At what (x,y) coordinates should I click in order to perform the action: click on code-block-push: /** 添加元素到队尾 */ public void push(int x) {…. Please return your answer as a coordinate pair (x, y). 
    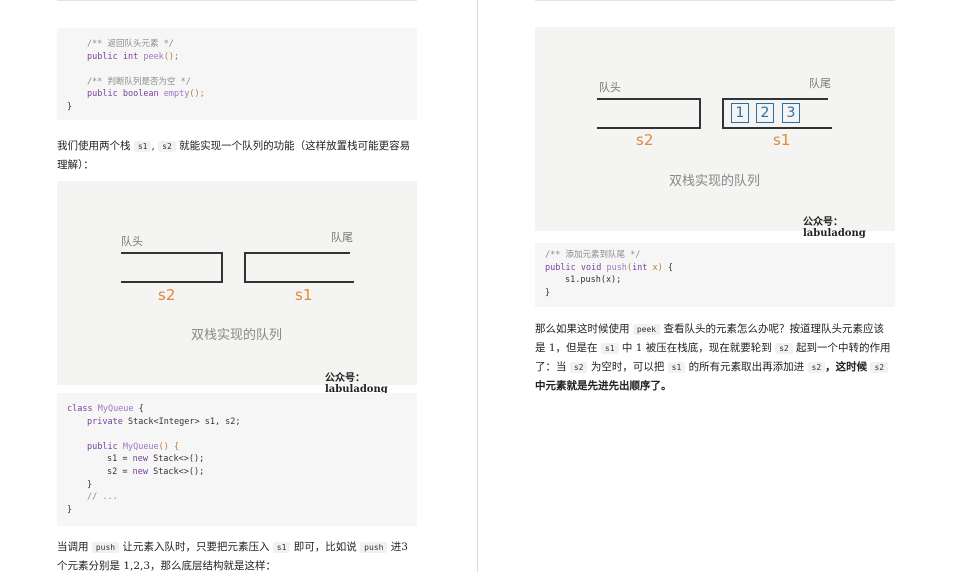
    Looking at the image, I should click on (715, 275).